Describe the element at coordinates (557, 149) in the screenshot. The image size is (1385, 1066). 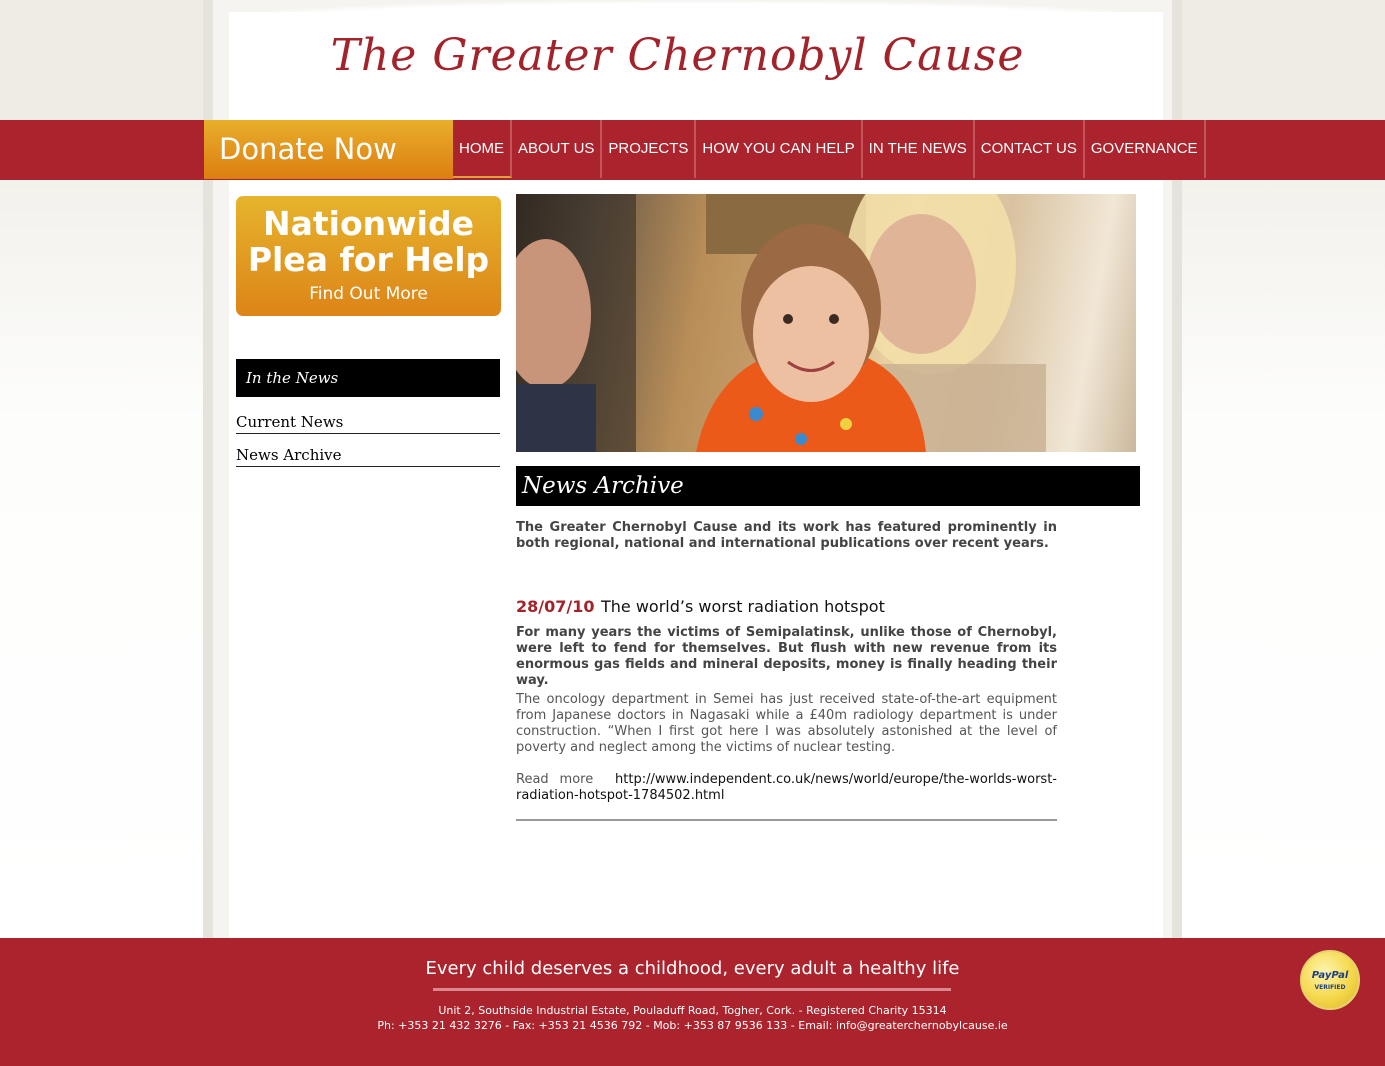
I see `nav-item-about-us: ABOUT US` at that location.